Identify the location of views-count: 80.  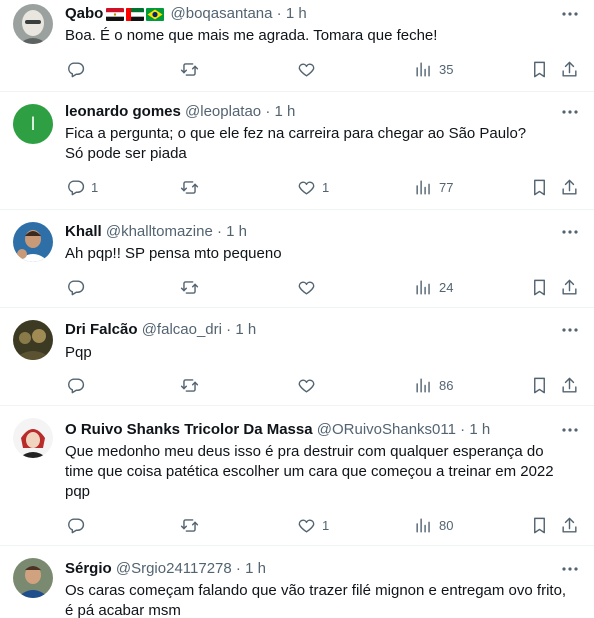
(446, 525).